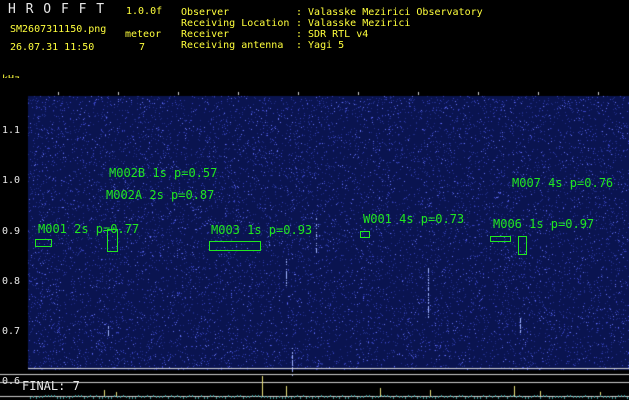 This screenshot has width=629, height=400. I want to click on detection-label-m006: M006 1s p=0.97, so click(544, 224).